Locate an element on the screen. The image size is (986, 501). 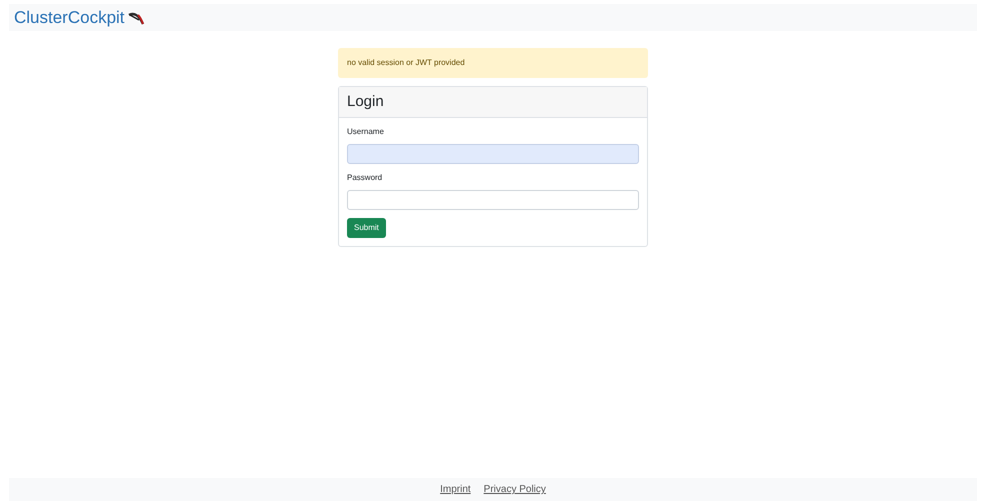
field-label: Password is located at coordinates (365, 178).